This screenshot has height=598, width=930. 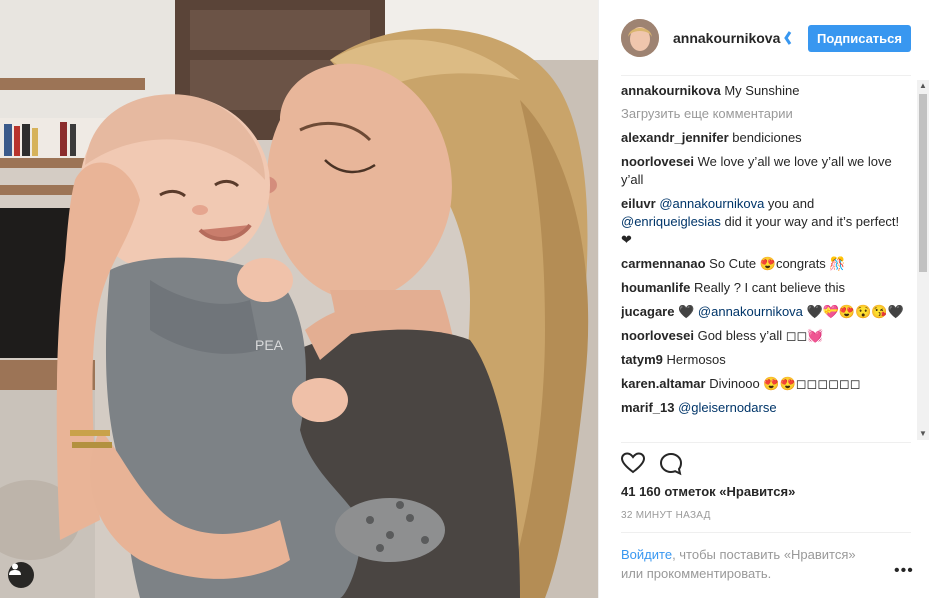 What do you see at coordinates (923, 434) in the screenshot?
I see `scroll-down-arrow-icon: ▼` at bounding box center [923, 434].